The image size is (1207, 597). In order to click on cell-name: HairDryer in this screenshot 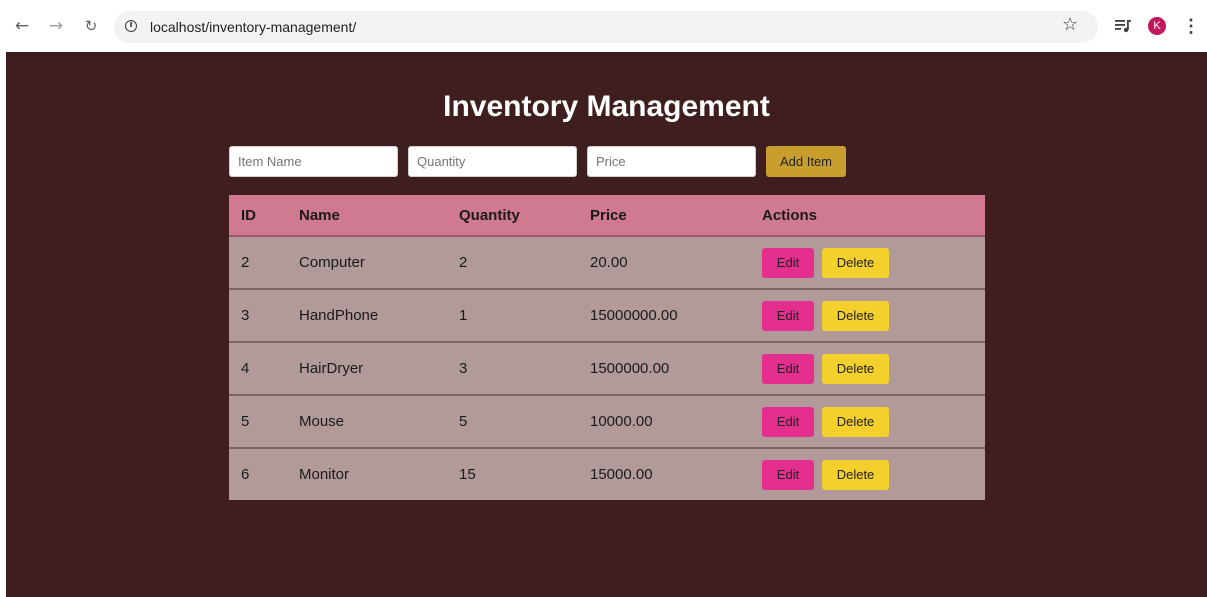, I will do `click(367, 369)`.